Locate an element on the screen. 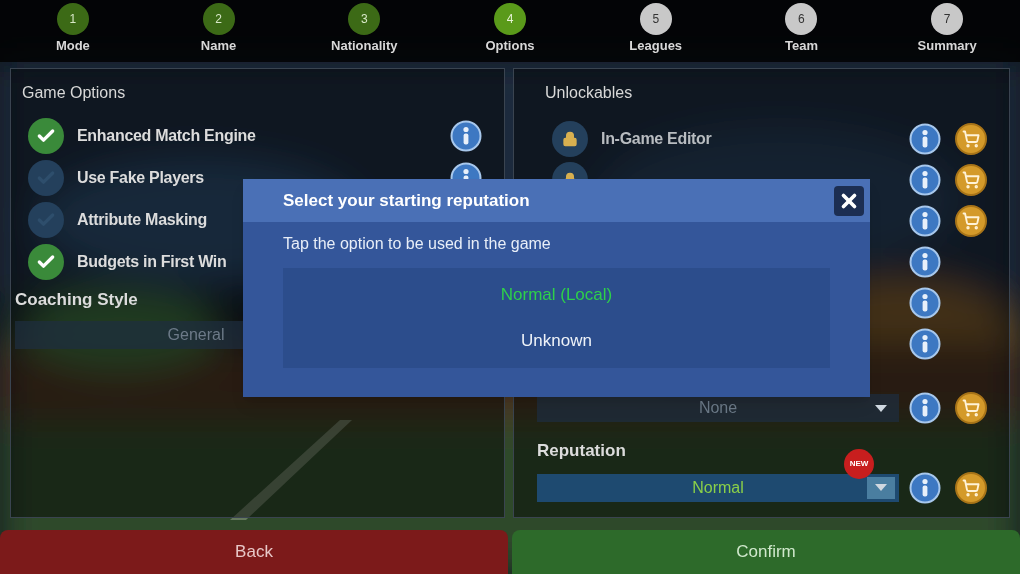 Image resolution: width=1020 pixels, height=574 pixels. panel-title: Unlockables is located at coordinates (589, 93).